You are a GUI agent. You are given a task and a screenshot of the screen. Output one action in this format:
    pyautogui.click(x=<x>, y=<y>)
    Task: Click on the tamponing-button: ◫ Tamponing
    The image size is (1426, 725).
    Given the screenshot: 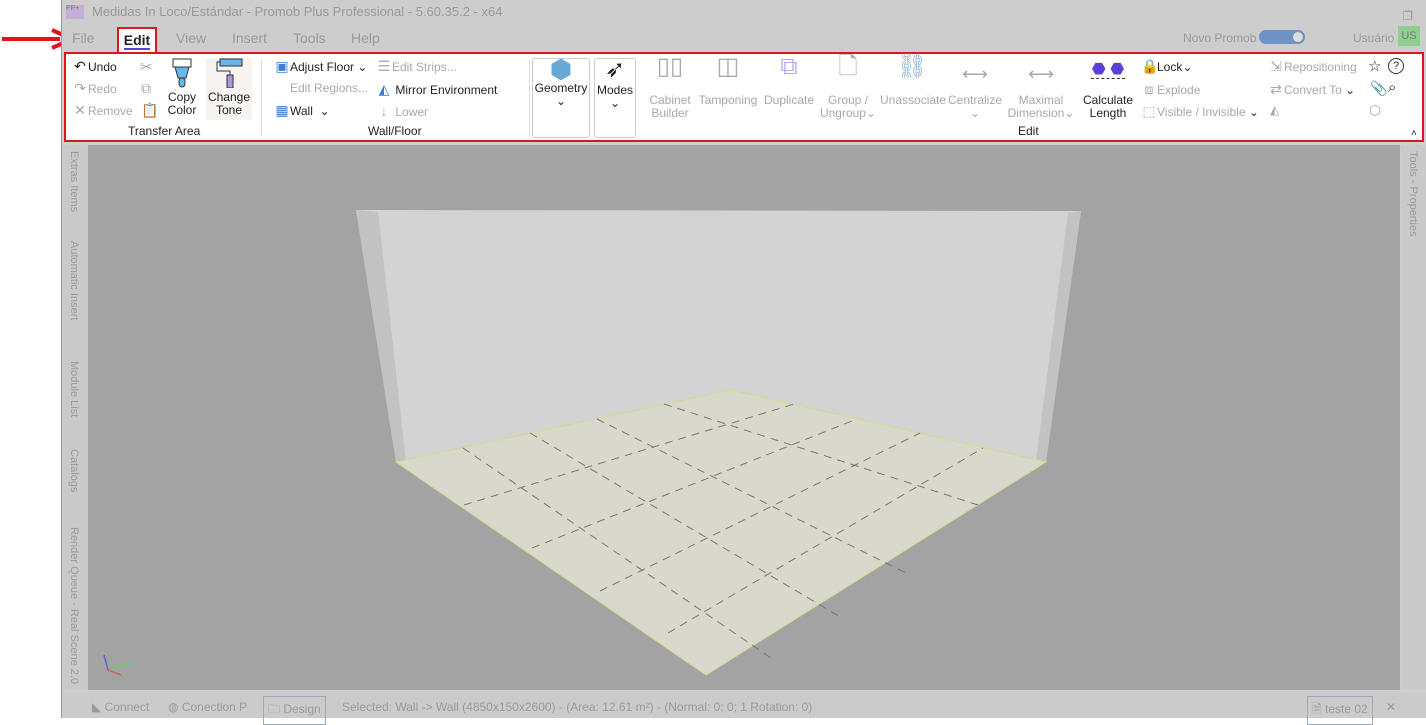 What is the action you would take?
    pyautogui.click(x=728, y=80)
    